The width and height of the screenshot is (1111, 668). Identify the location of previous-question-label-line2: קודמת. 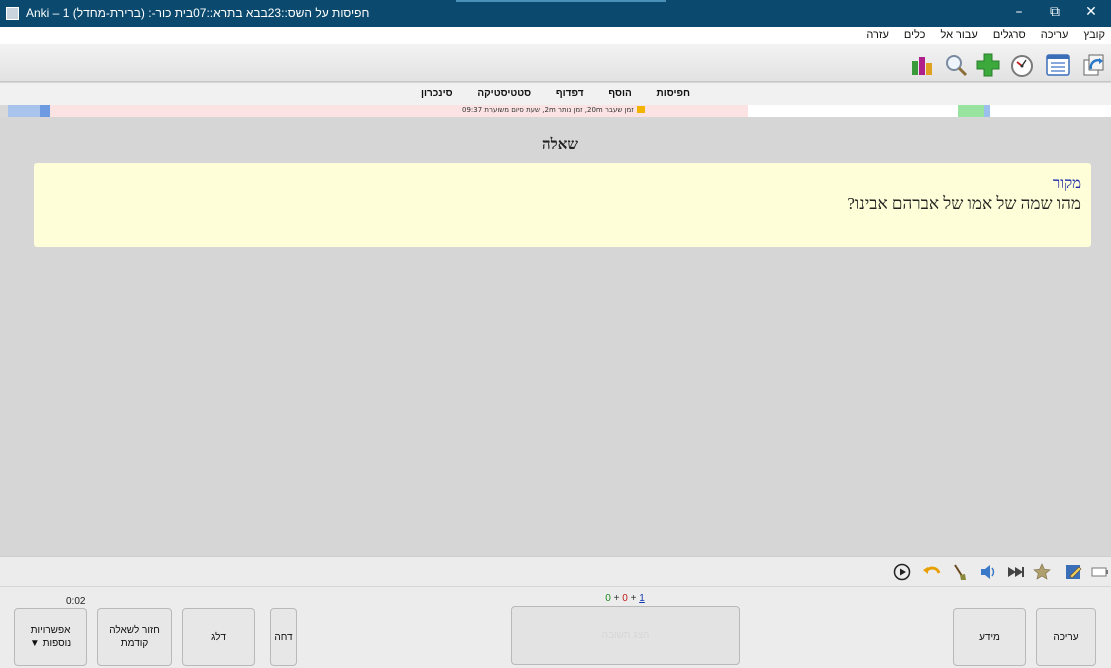
(134, 643).